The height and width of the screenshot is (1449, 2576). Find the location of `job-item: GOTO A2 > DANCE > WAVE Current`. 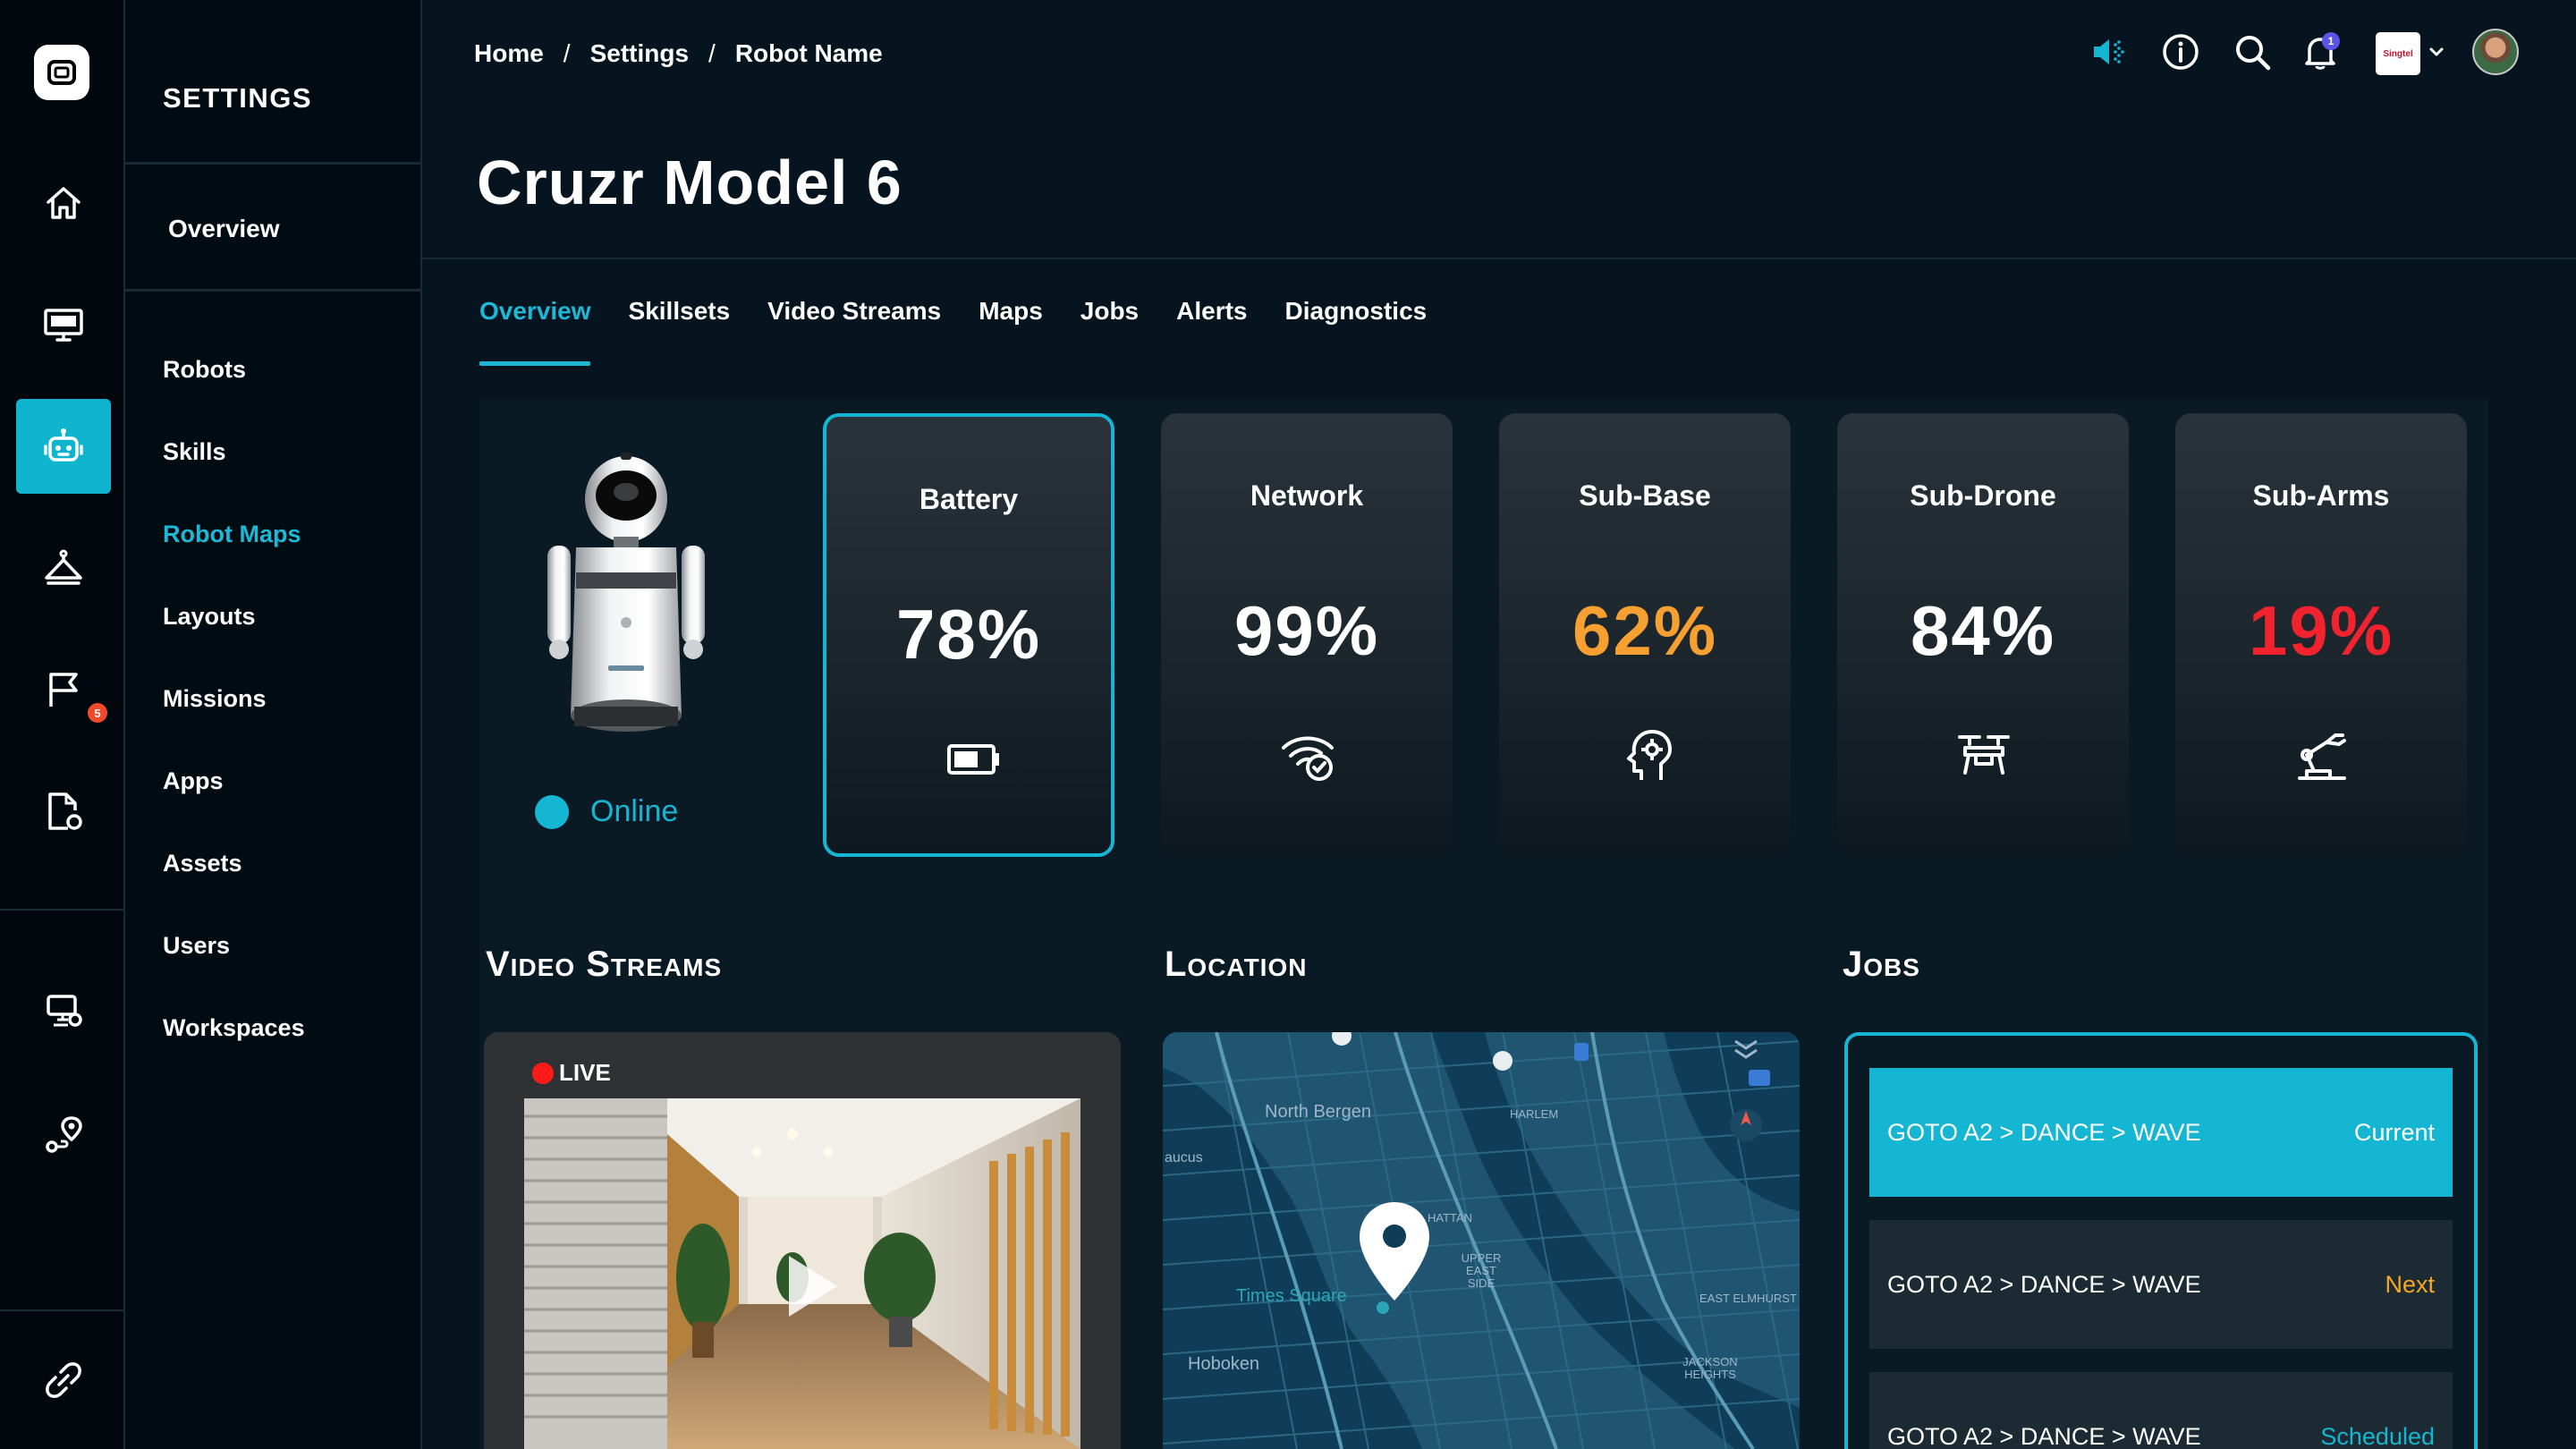

job-item: GOTO A2 > DANCE > WAVE Current is located at coordinates (2161, 1132).